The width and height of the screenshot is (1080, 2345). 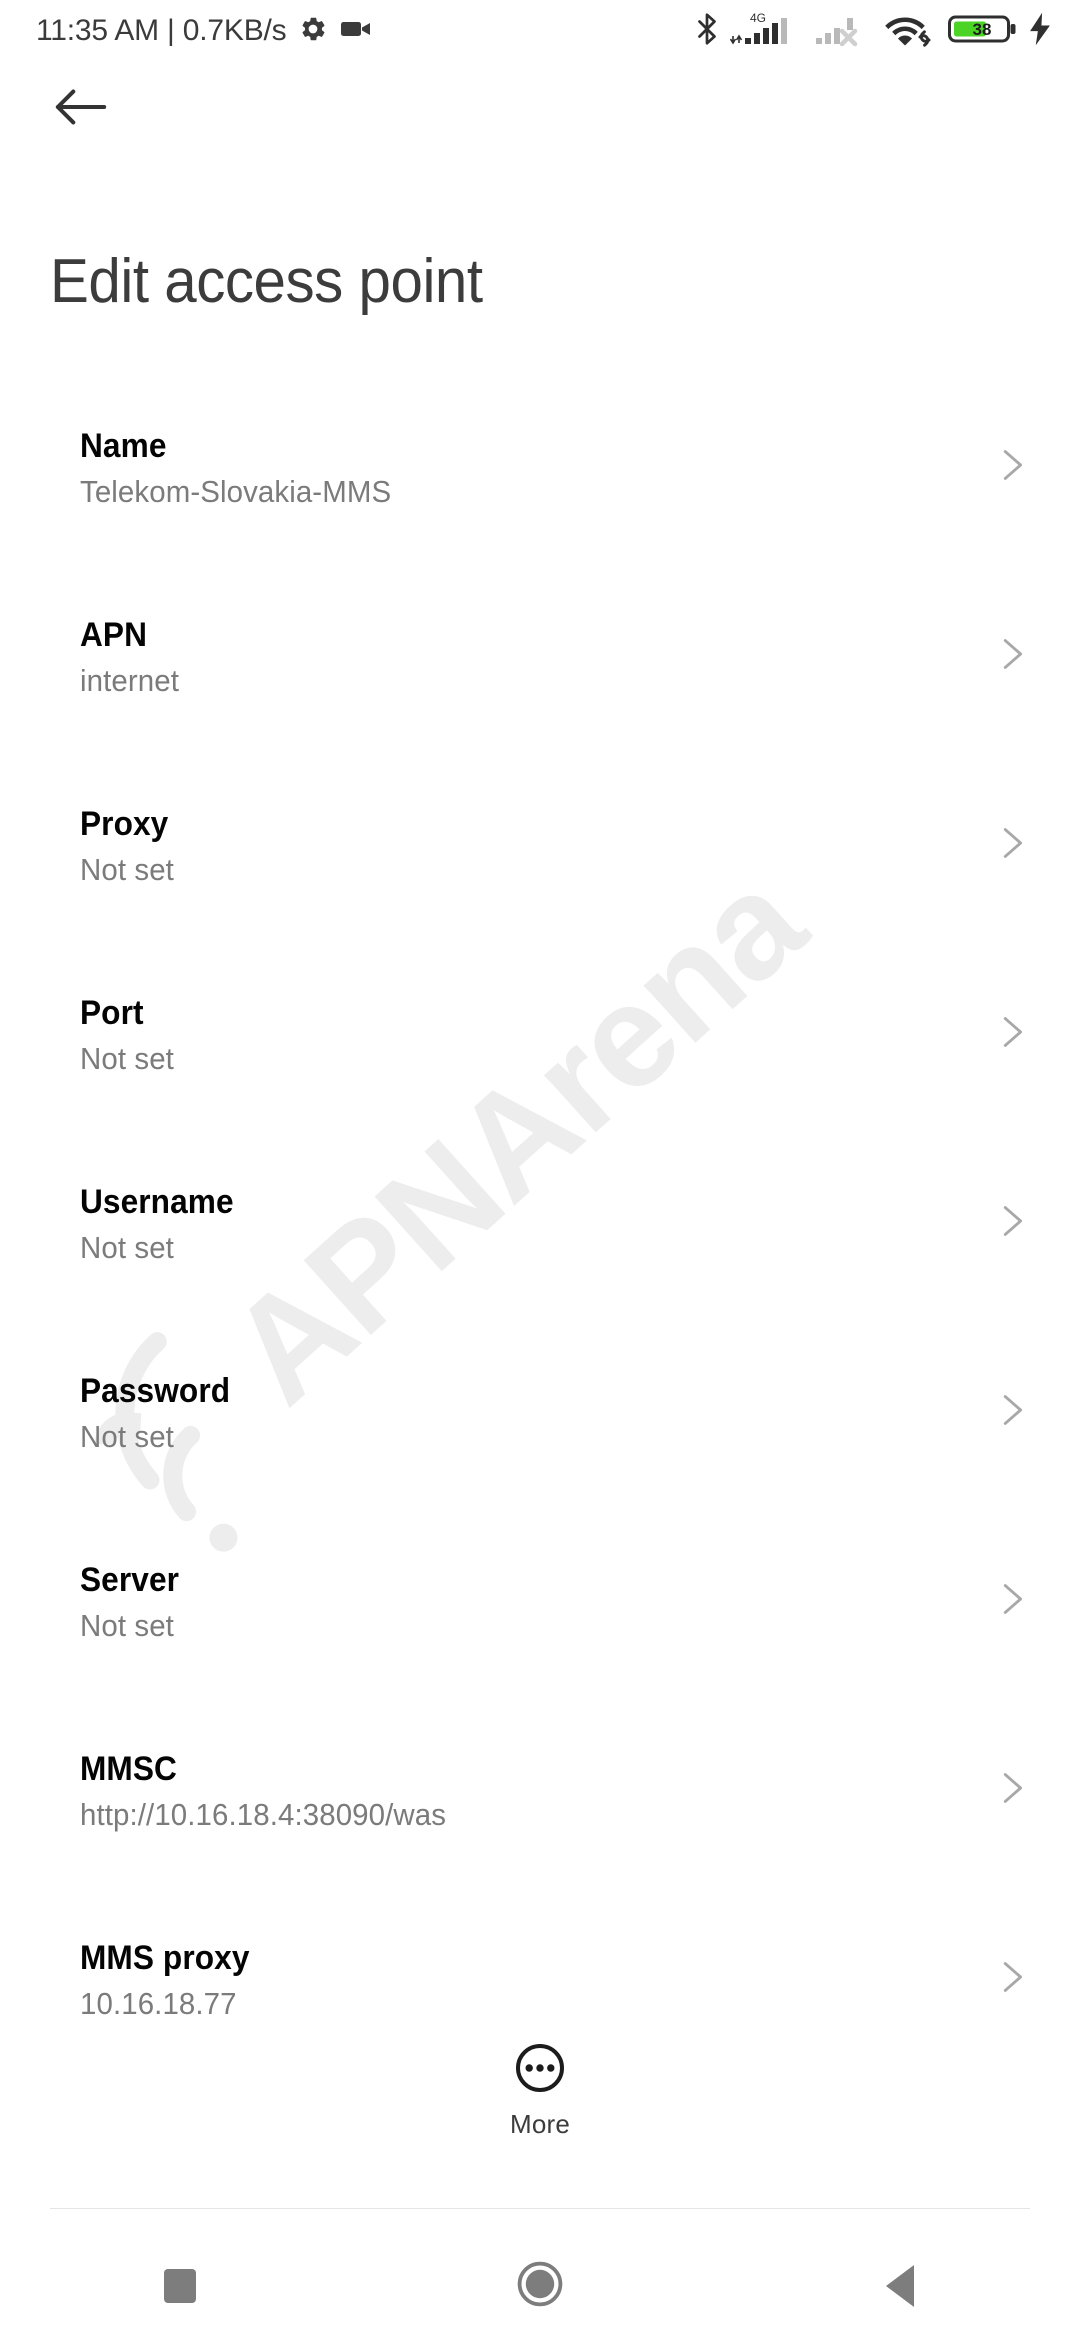 I want to click on status-bar-left: 11:35 AM | 0.7KB/s, so click(x=204, y=31).